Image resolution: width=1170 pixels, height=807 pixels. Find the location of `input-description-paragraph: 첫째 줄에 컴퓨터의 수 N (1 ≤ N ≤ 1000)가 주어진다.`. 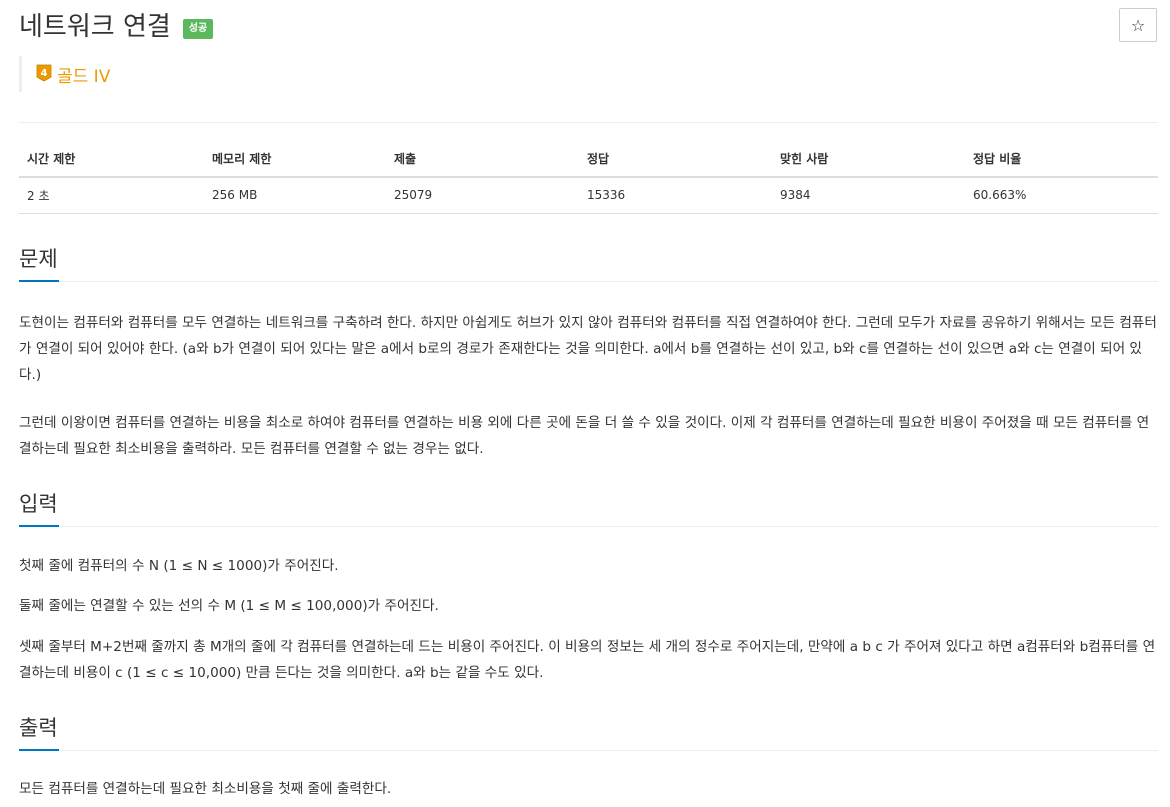

input-description-paragraph: 첫째 줄에 컴퓨터의 수 N (1 ≤ N ≤ 1000)가 주어진다. is located at coordinates (179, 566).